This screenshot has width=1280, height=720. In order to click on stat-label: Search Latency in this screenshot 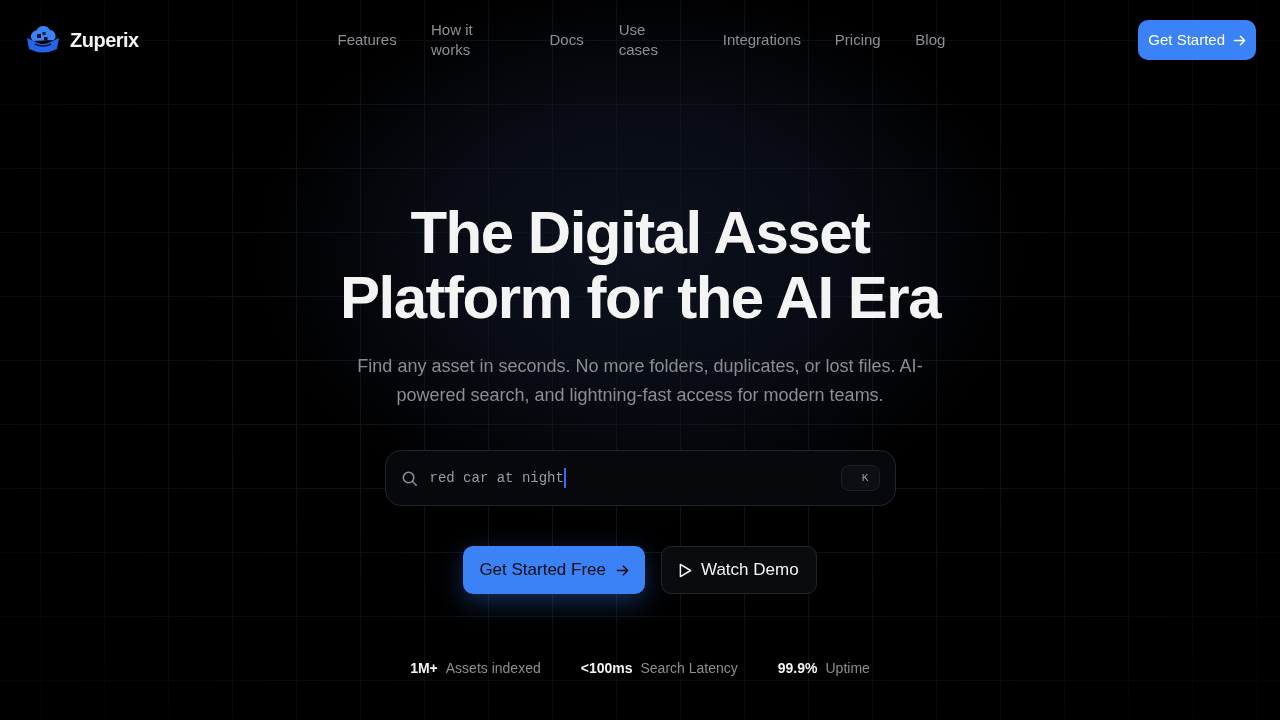, I will do `click(689, 668)`.